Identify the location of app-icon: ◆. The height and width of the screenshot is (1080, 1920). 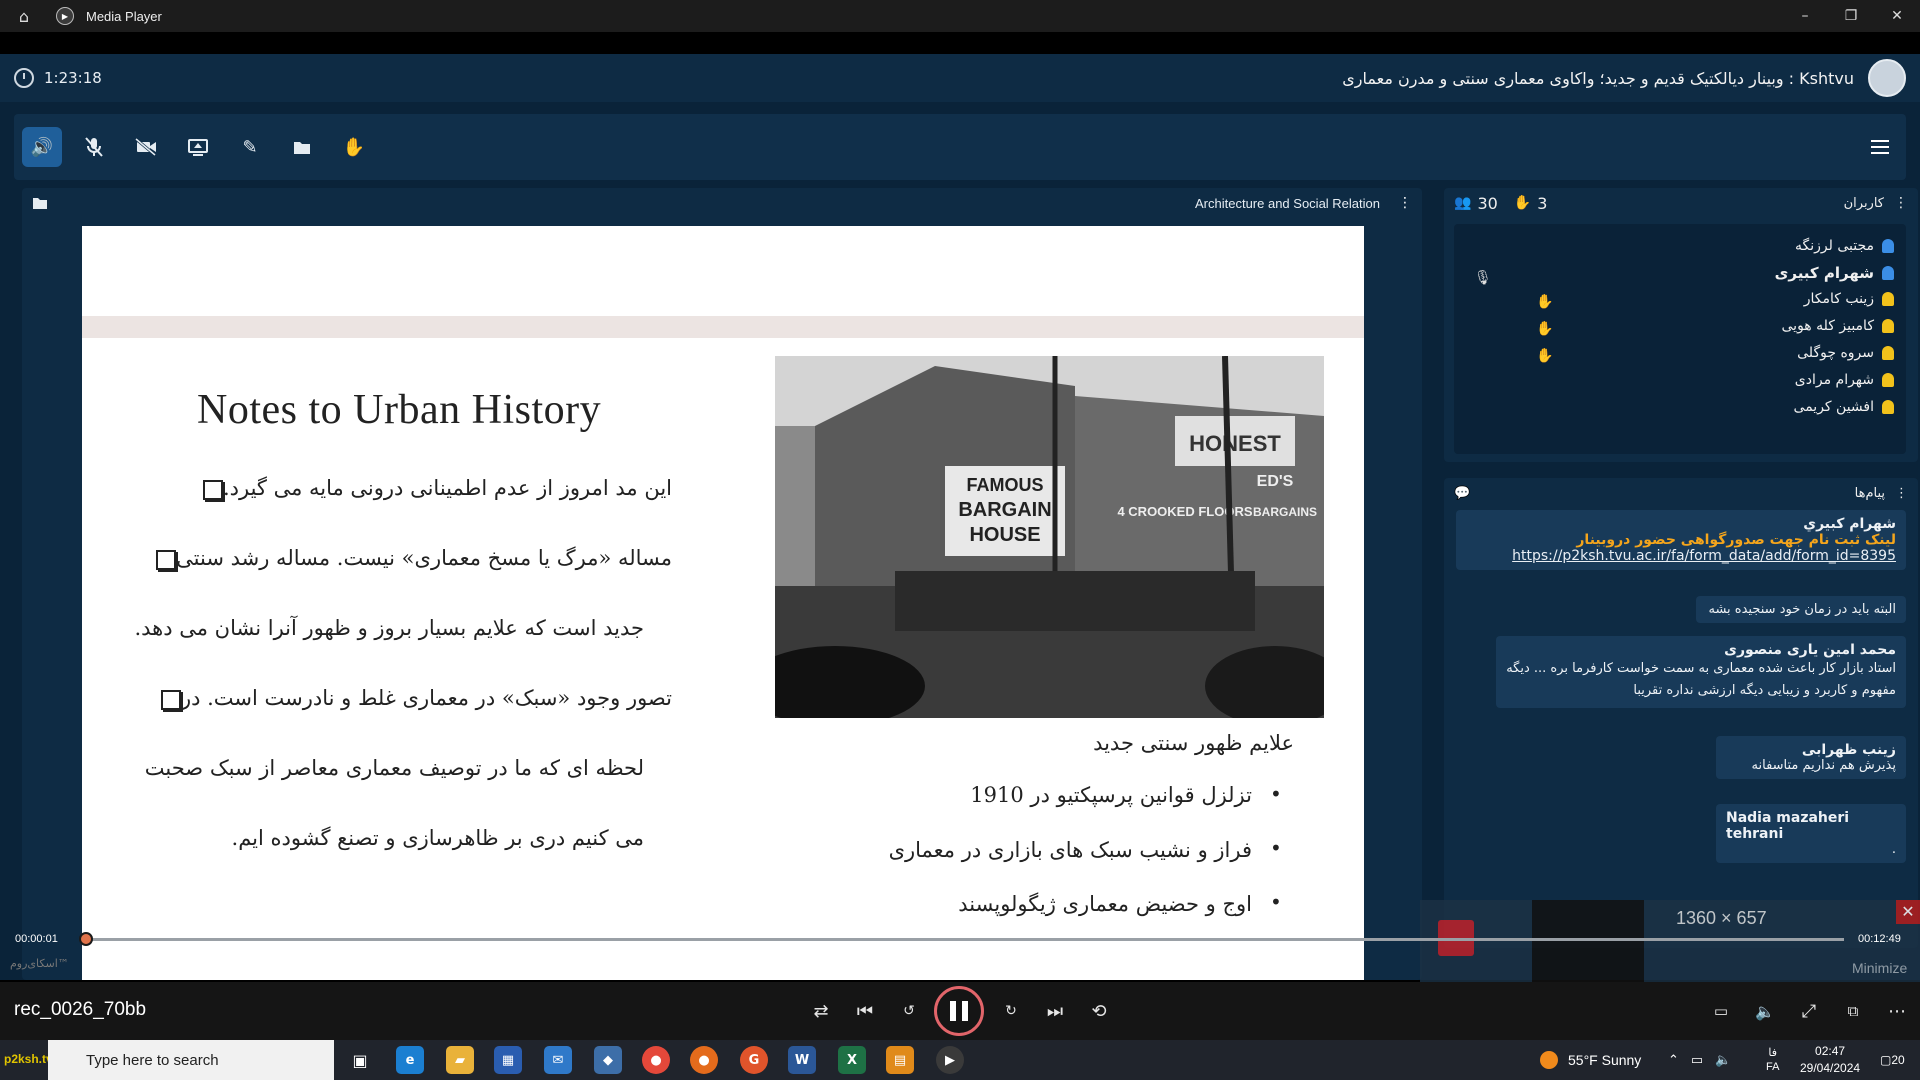
(608, 1060).